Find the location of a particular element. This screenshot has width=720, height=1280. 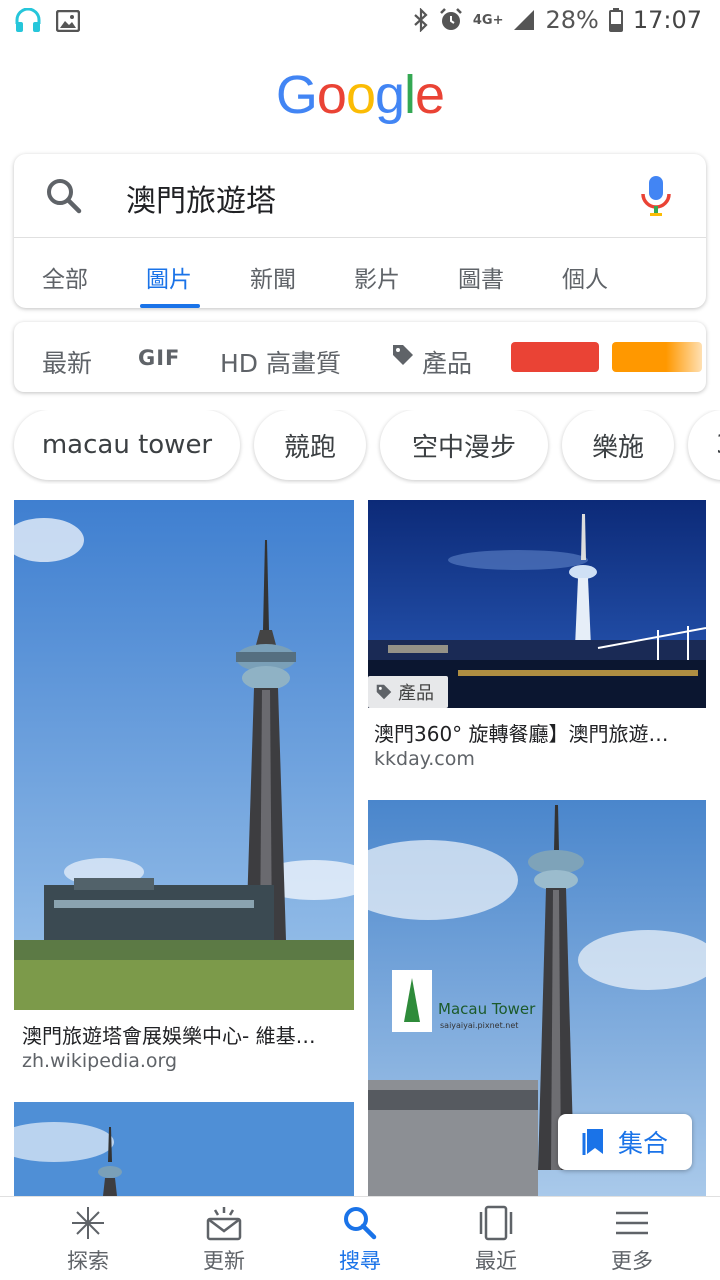

tab-personal: 個人 is located at coordinates (585, 277).